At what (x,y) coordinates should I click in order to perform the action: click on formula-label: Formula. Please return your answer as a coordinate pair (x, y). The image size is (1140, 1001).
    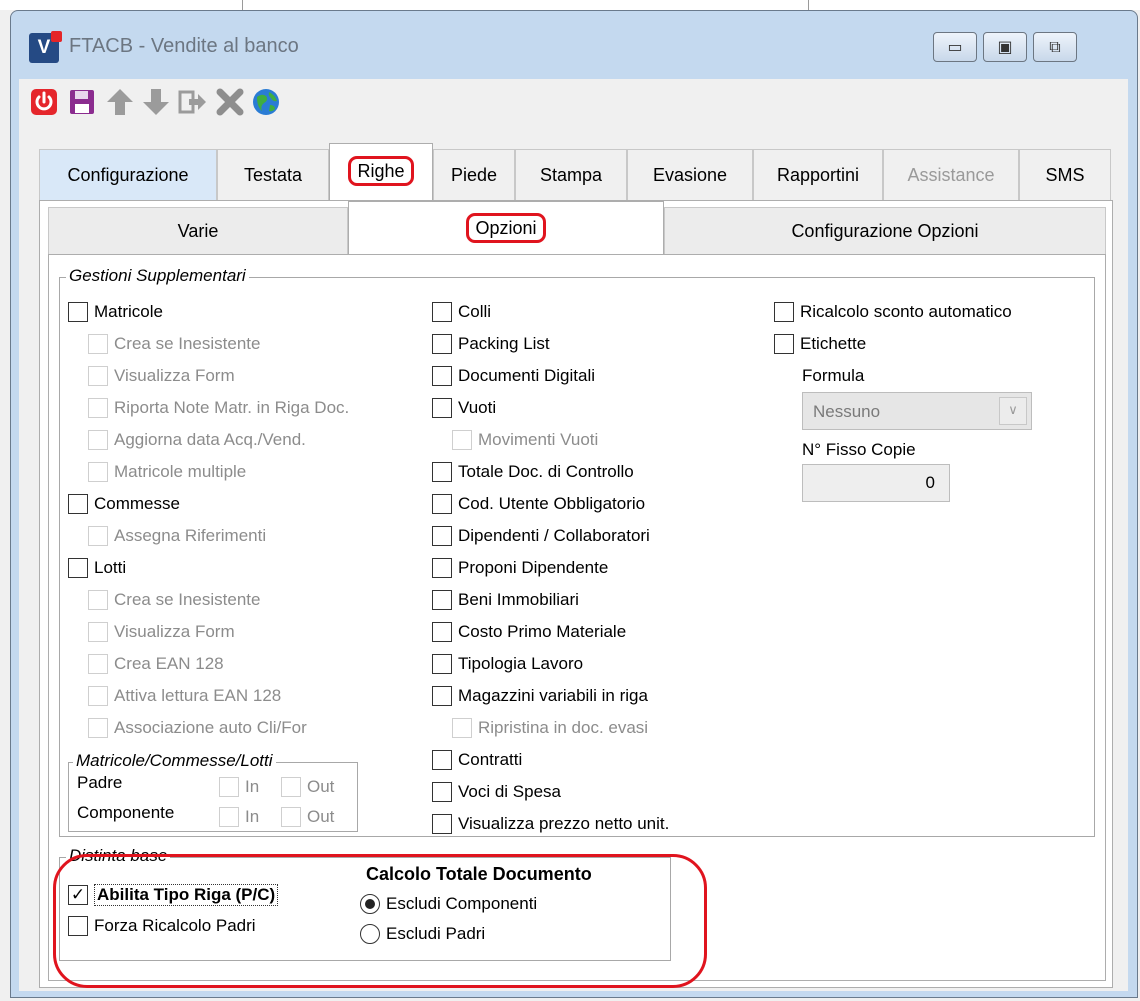
    Looking at the image, I should click on (833, 375).